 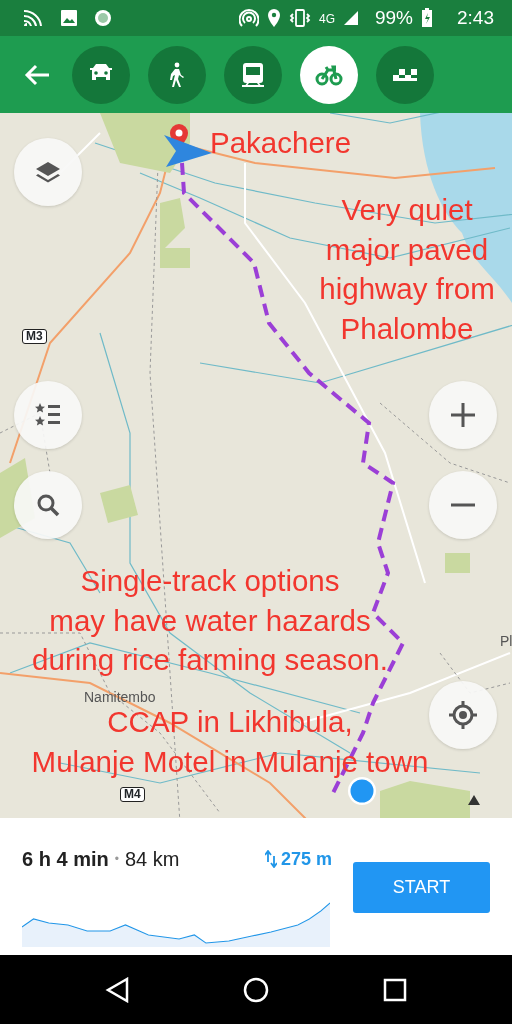 I want to click on back-button, so click(x=37, y=74).